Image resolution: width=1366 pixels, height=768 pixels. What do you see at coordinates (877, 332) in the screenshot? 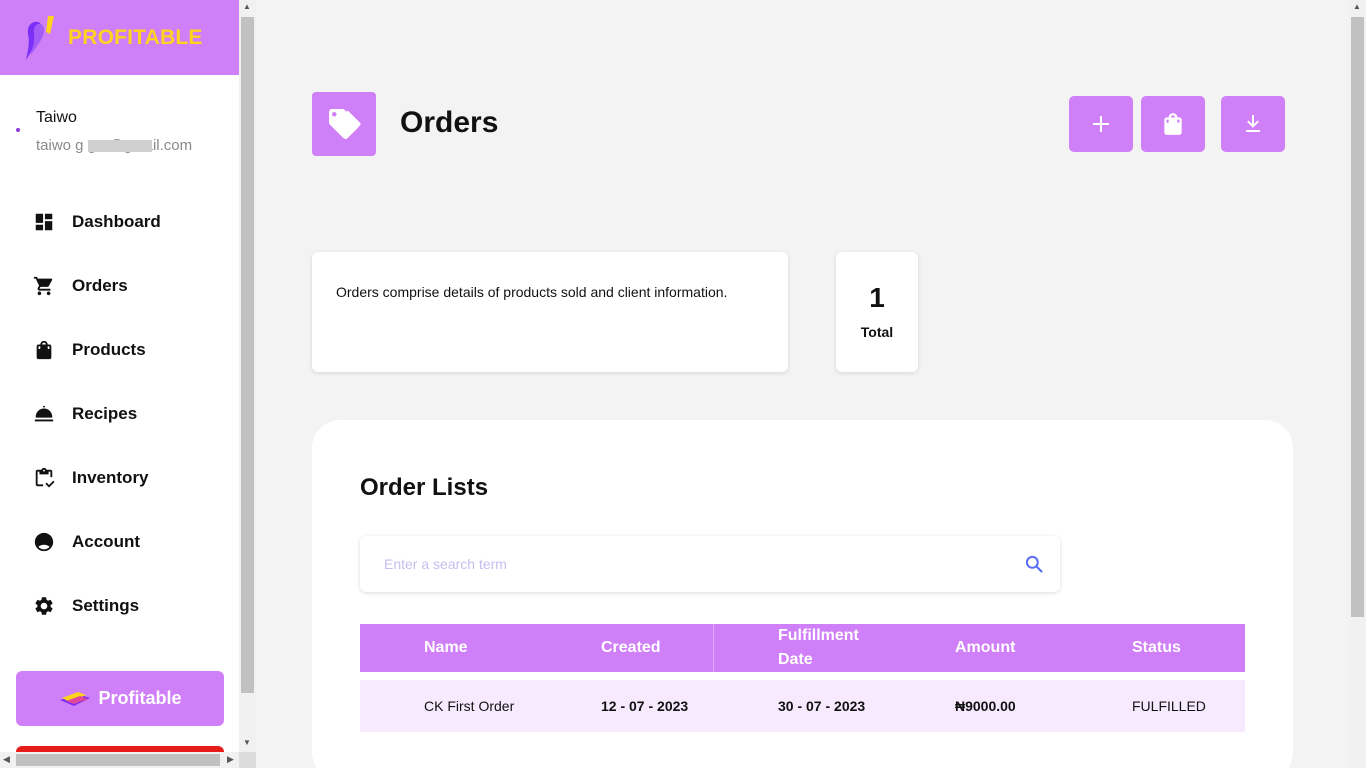
I see `total-label: Total` at bounding box center [877, 332].